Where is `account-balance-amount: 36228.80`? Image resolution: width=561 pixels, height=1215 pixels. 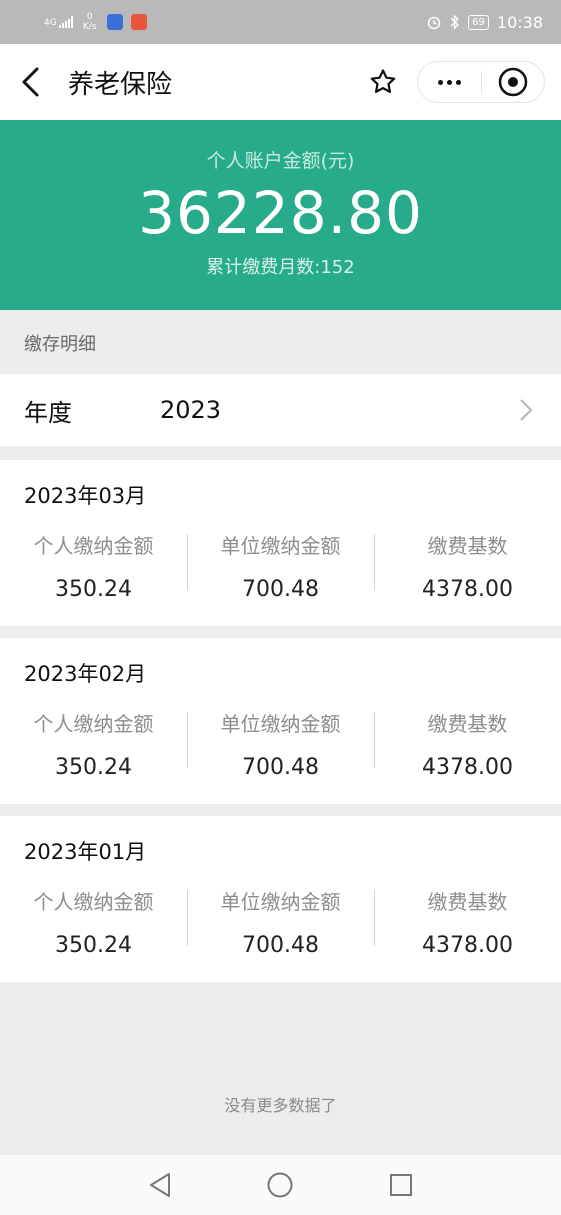 account-balance-amount: 36228.80 is located at coordinates (280, 213).